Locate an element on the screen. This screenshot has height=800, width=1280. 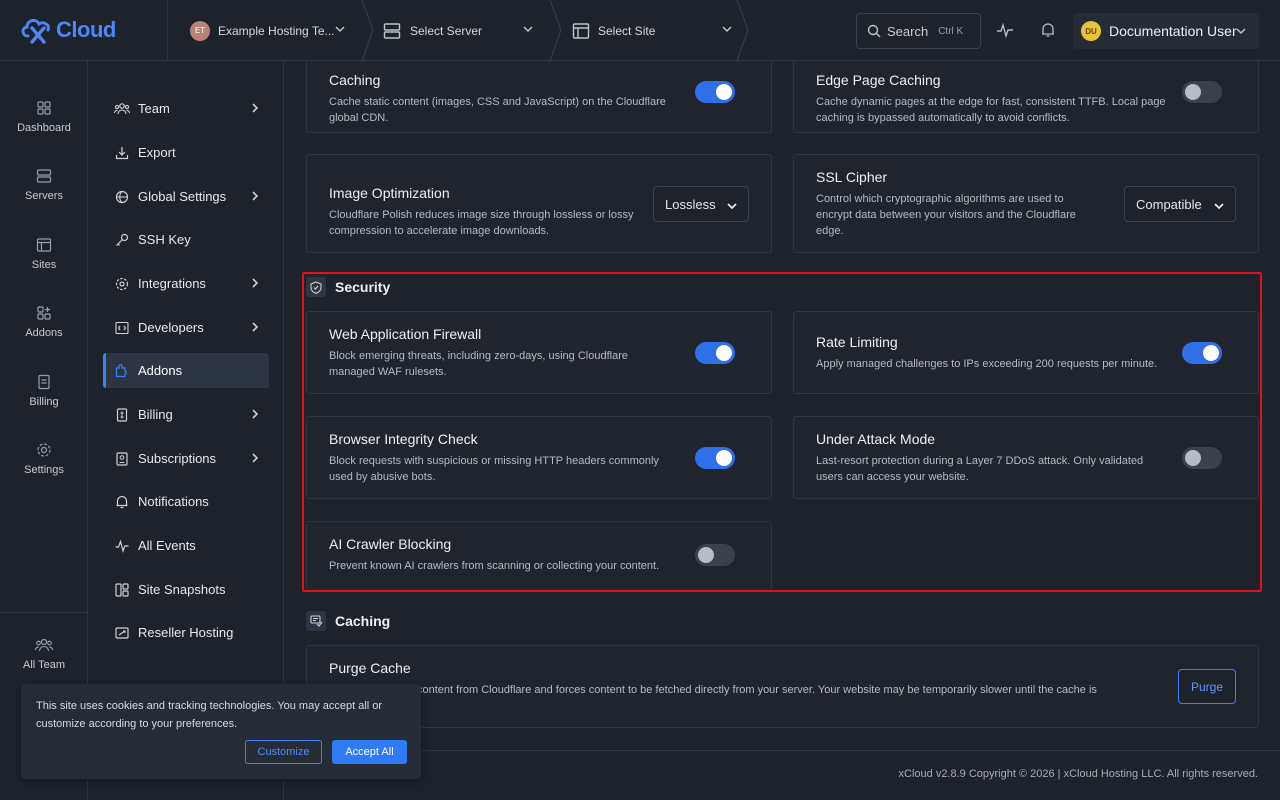
site-label: Select Site is located at coordinates (627, 30).